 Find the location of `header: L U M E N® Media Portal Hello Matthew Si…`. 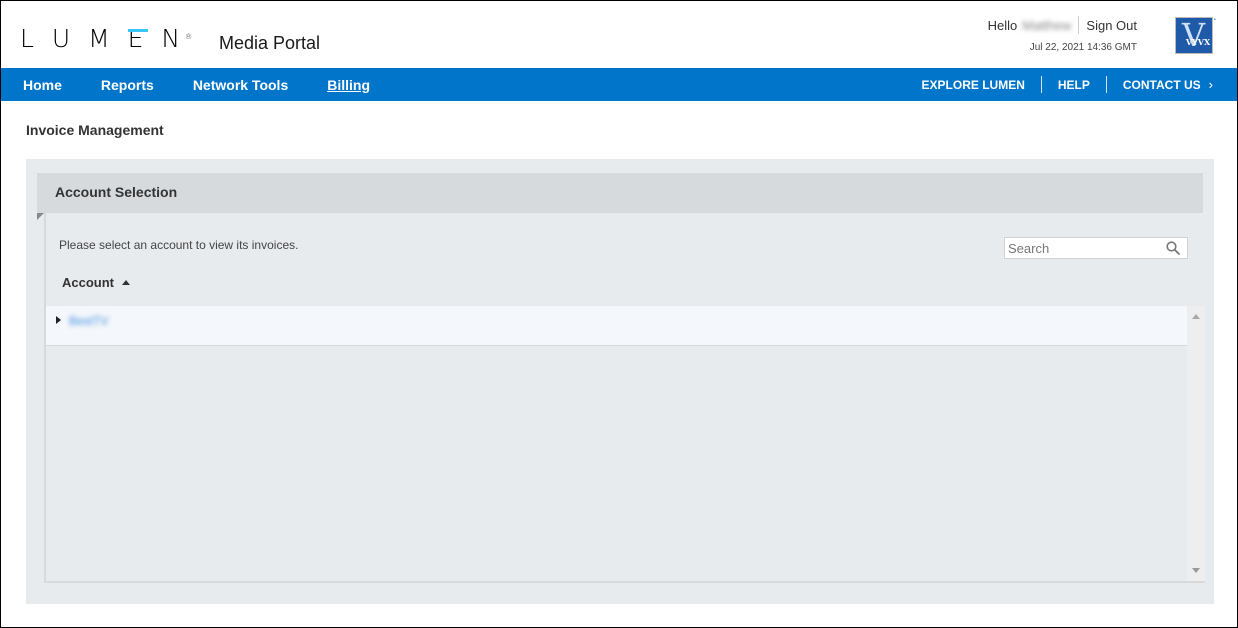

header: L U M E N® Media Portal Hello Matthew Si… is located at coordinates (619, 34).